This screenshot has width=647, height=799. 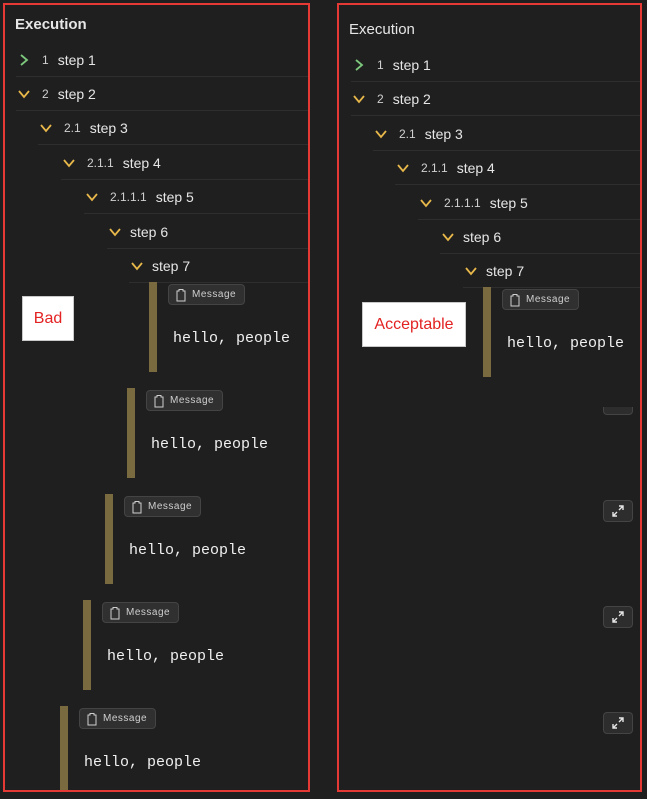 I want to click on annotation-label-bad: Bad, so click(x=48, y=318).